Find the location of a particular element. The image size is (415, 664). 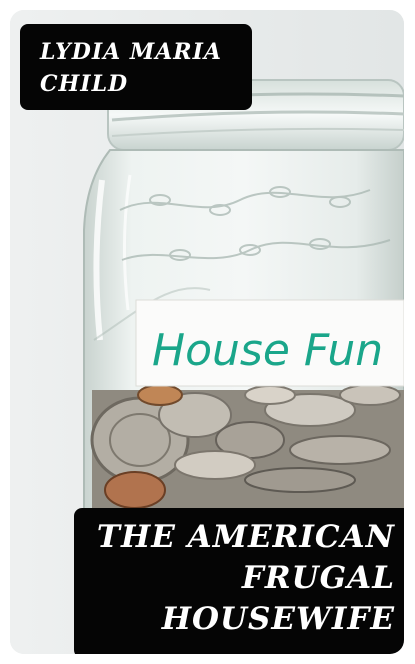

jar-label: House Fun is located at coordinates (269, 343).